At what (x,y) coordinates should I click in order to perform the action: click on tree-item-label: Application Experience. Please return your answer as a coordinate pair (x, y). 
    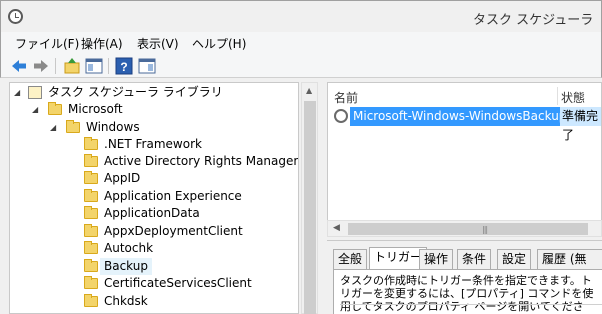
    Looking at the image, I should click on (173, 196).